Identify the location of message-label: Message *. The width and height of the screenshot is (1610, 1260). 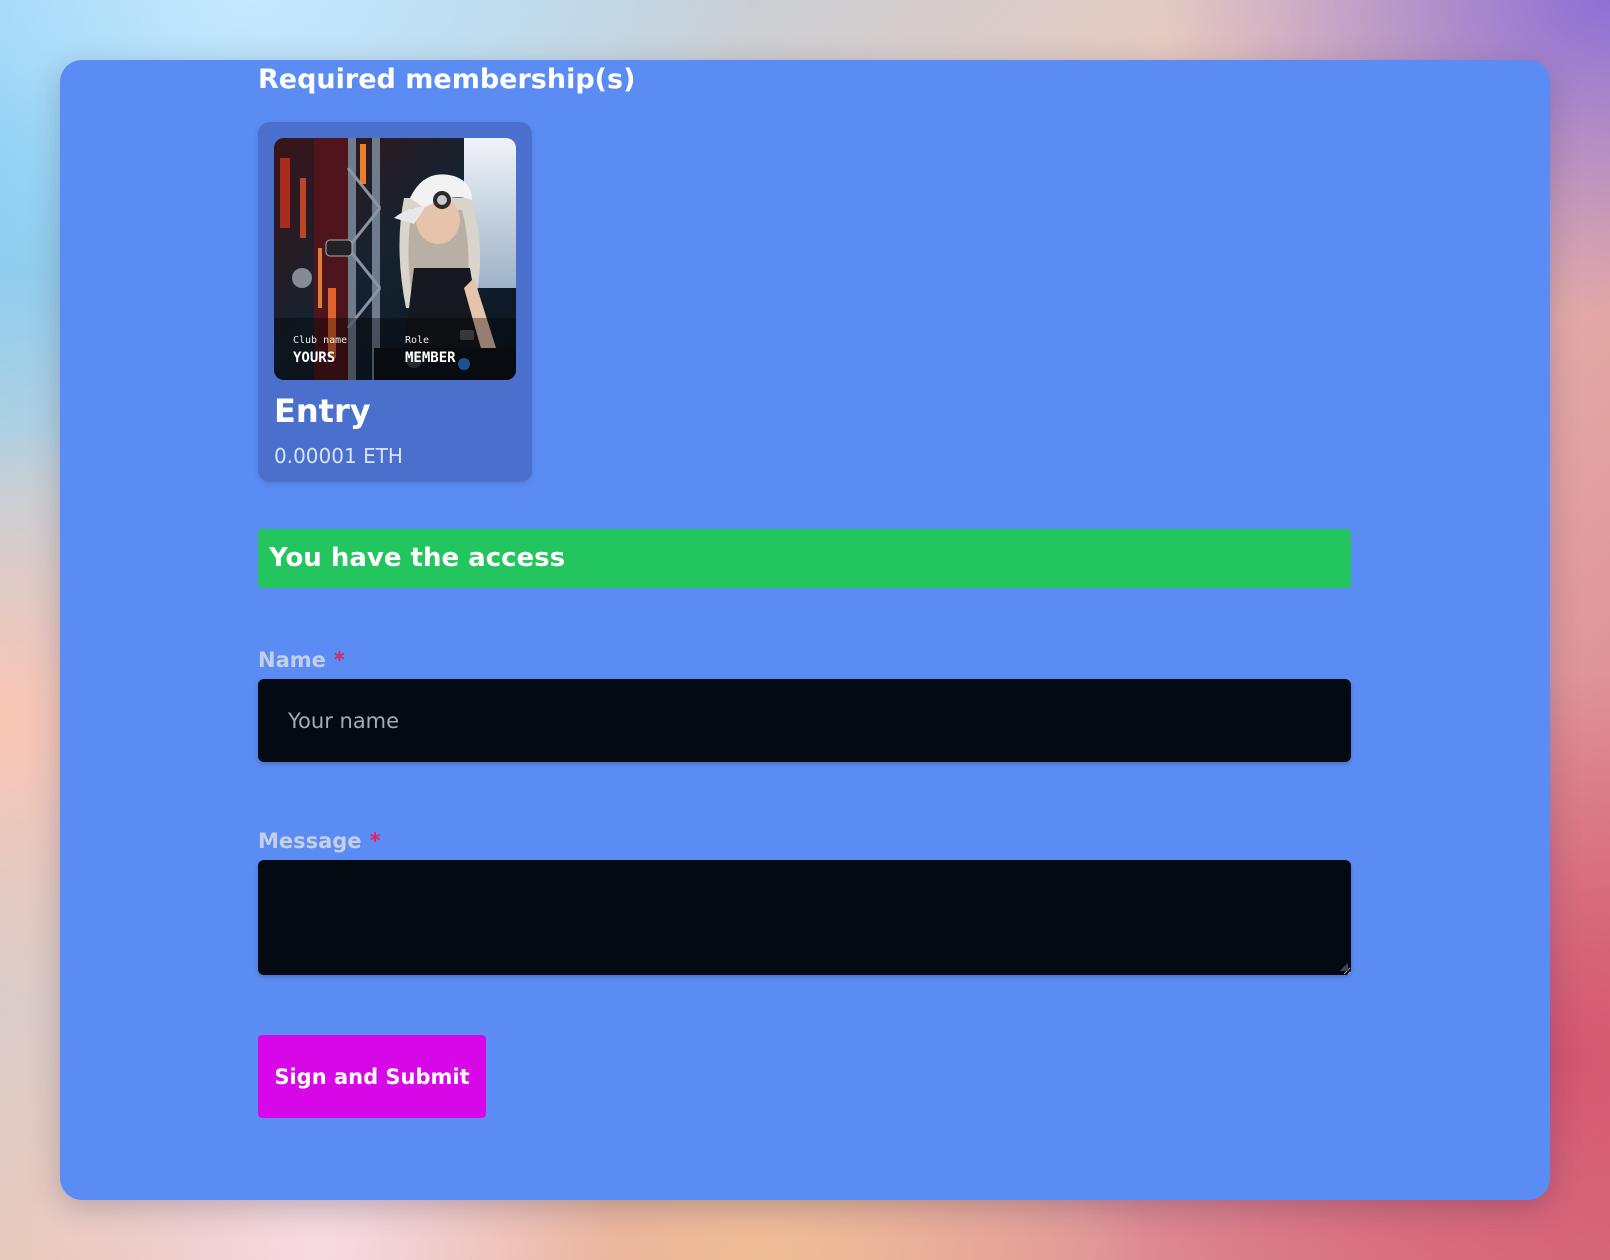
(319, 841).